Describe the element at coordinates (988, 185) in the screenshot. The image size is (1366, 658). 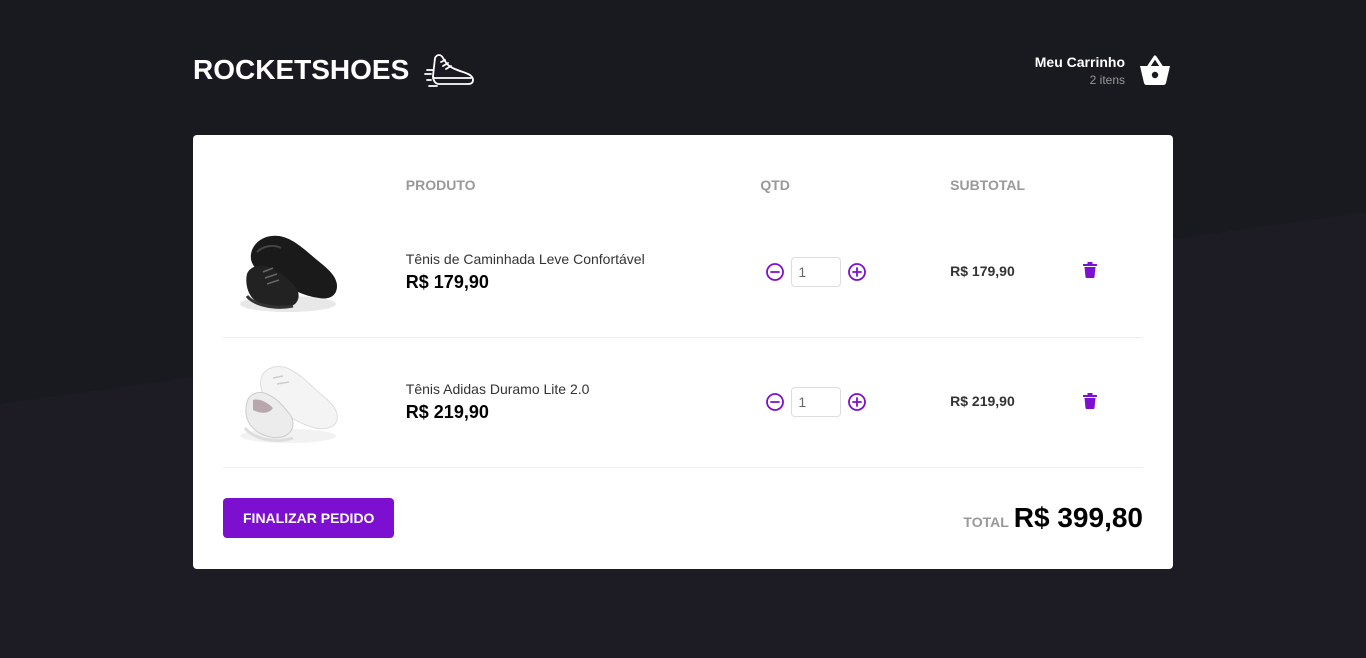
I see `table-header-subtotal: SUBTOTAL` at that location.